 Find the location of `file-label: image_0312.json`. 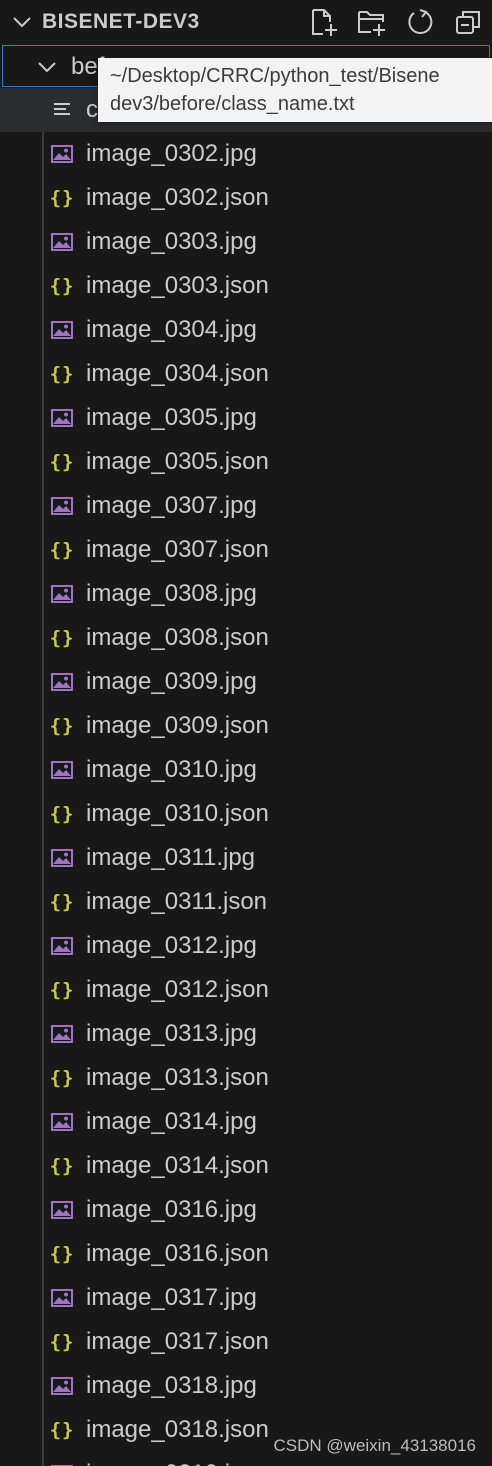

file-label: image_0312.json is located at coordinates (177, 989).